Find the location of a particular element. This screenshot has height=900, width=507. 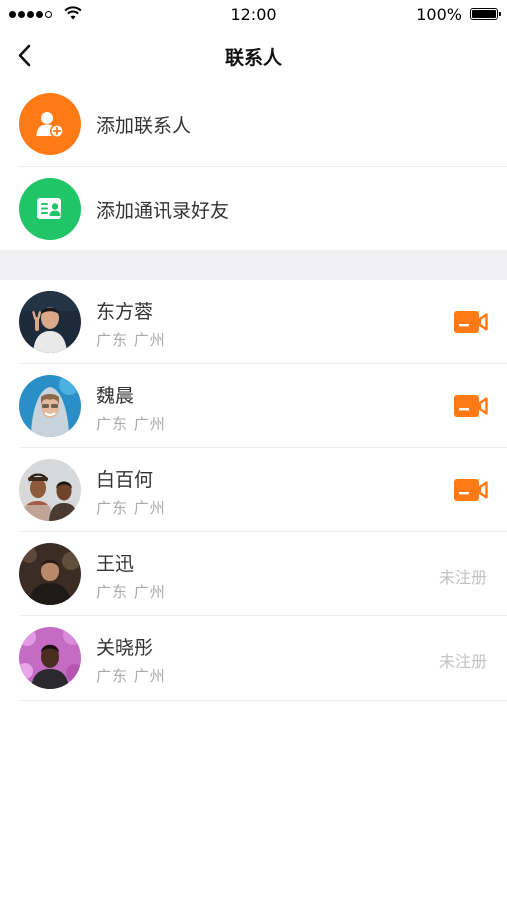

add-contact-row: 添加联系人 is located at coordinates (253, 124).